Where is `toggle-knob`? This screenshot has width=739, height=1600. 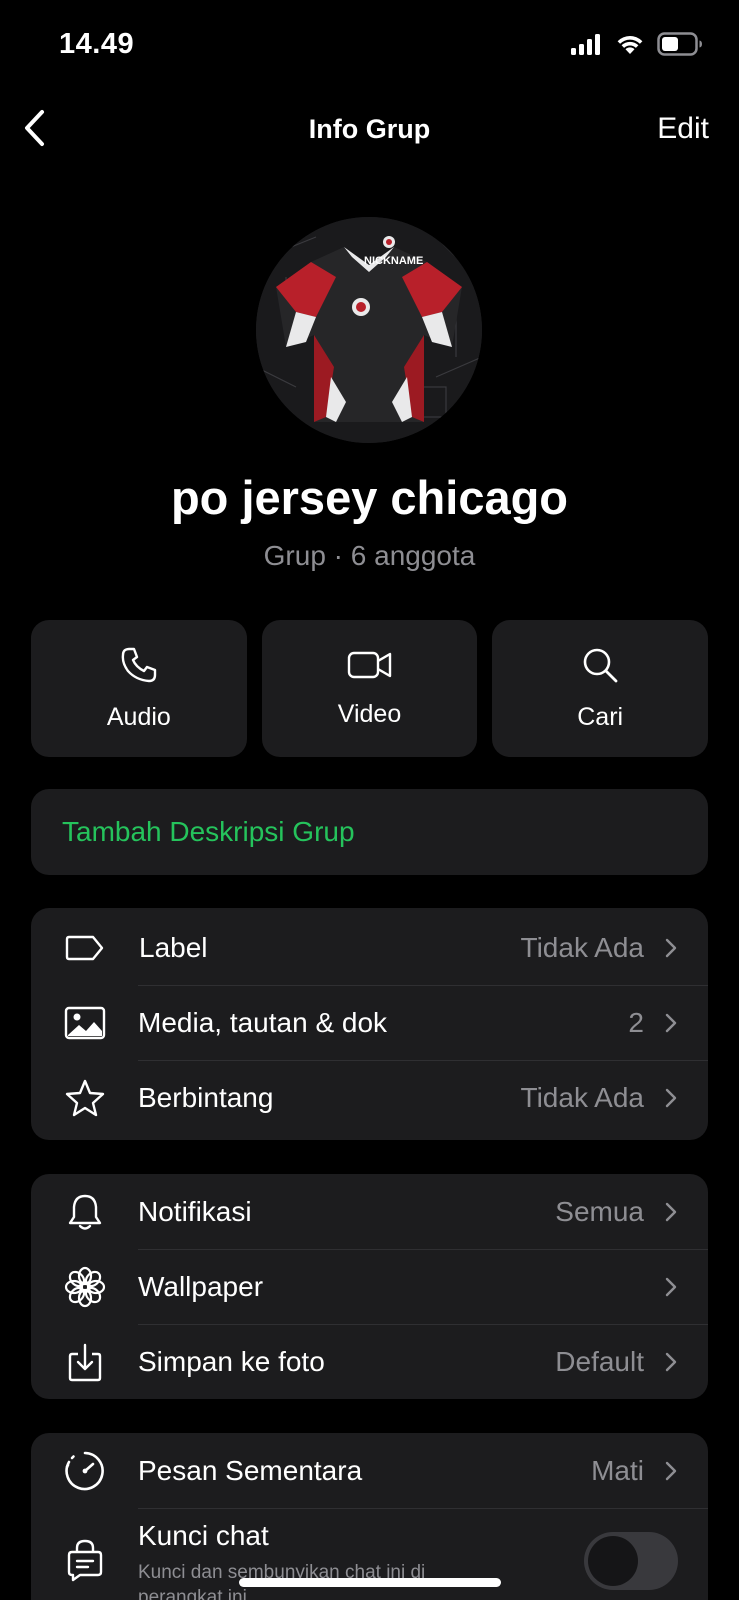
toggle-knob is located at coordinates (613, 1561).